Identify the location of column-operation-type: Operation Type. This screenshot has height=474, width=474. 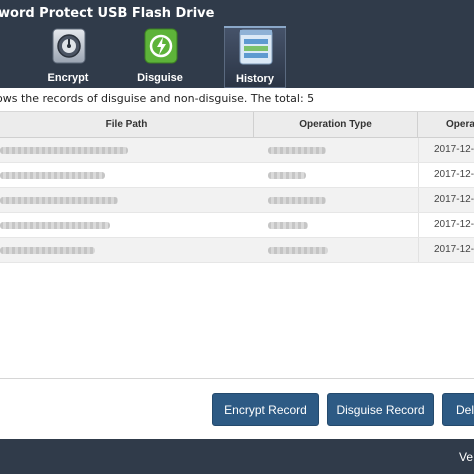
(336, 124).